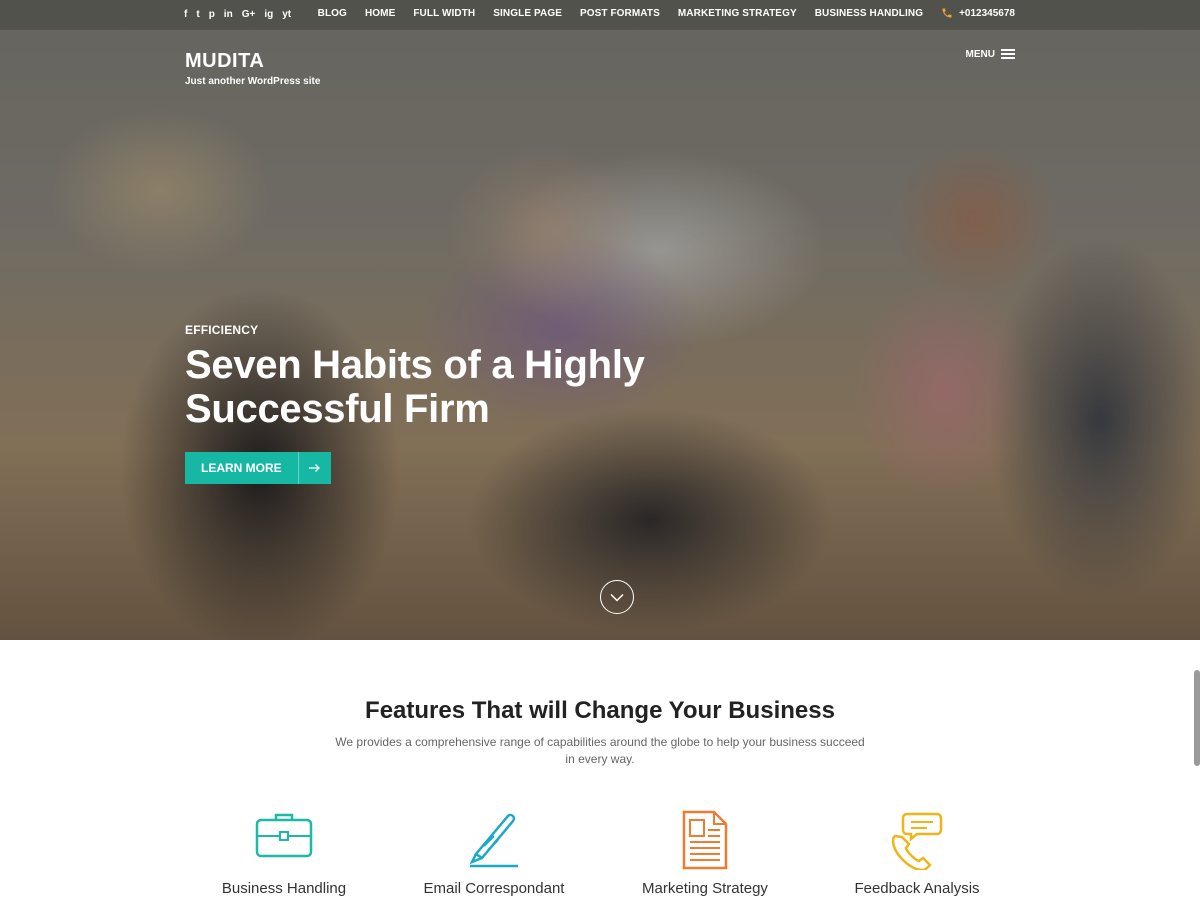 This screenshot has height=900, width=1200. I want to click on nav-full-width: FULL WIDTH, so click(444, 13).